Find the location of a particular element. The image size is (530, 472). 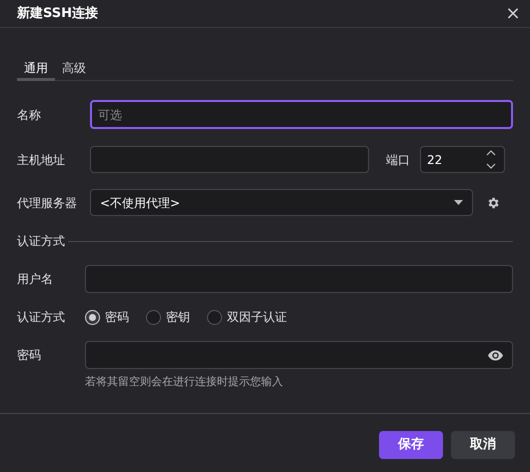

cancel-button: 取消 is located at coordinates (483, 444).